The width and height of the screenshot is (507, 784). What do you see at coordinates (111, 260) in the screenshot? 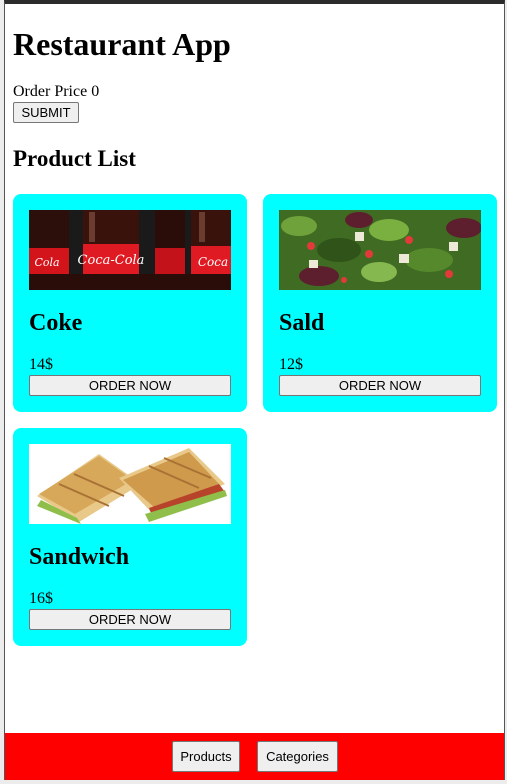
I see `svg-text: Coca-Cola` at bounding box center [111, 260].